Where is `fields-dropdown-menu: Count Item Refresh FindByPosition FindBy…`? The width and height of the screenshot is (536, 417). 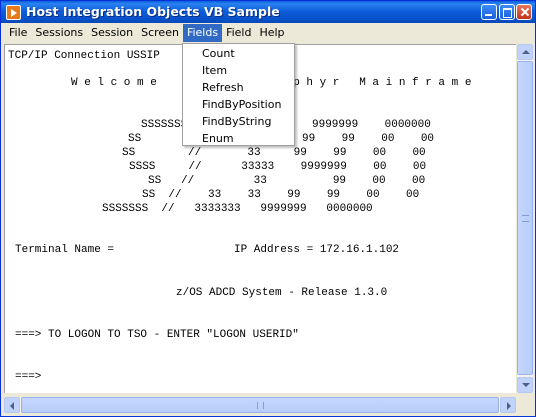 fields-dropdown-menu: Count Item Refresh FindByPosition FindBy… is located at coordinates (238, 94).